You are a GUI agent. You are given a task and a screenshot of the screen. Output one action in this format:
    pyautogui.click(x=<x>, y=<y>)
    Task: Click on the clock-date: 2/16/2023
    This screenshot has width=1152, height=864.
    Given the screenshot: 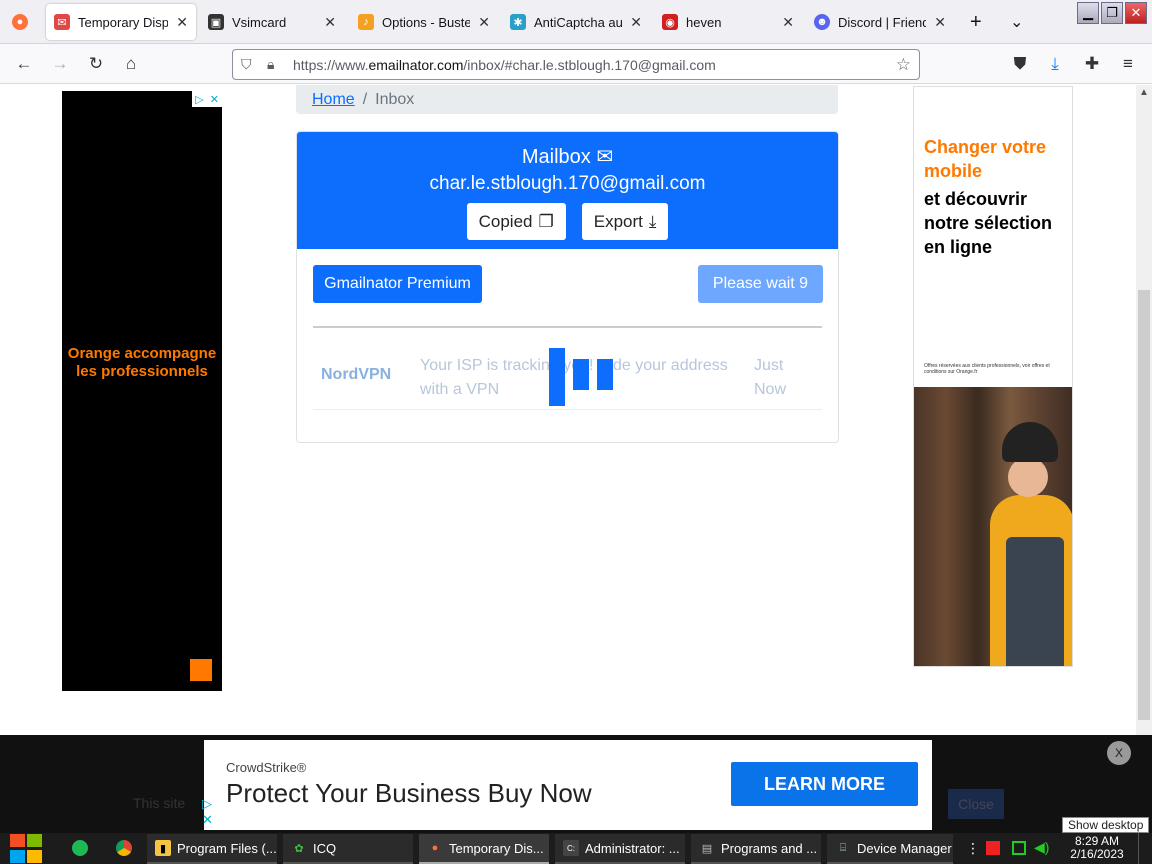 What is the action you would take?
    pyautogui.click(x=1097, y=854)
    